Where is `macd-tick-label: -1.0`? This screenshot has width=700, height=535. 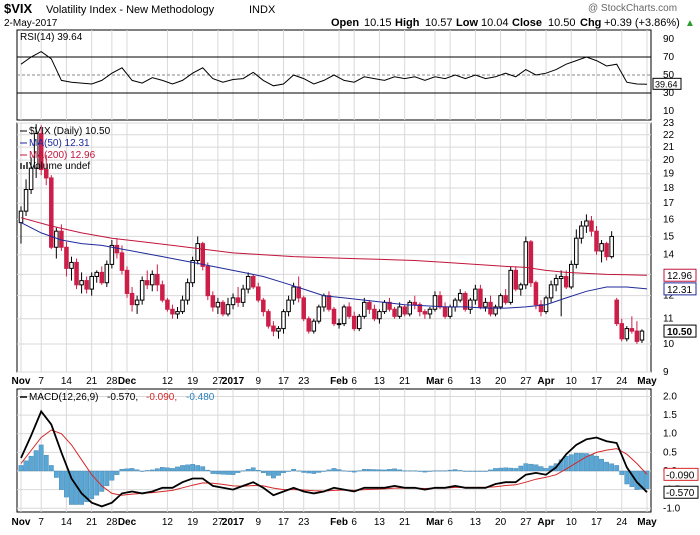
macd-tick-label: -1.0 is located at coordinates (672, 508).